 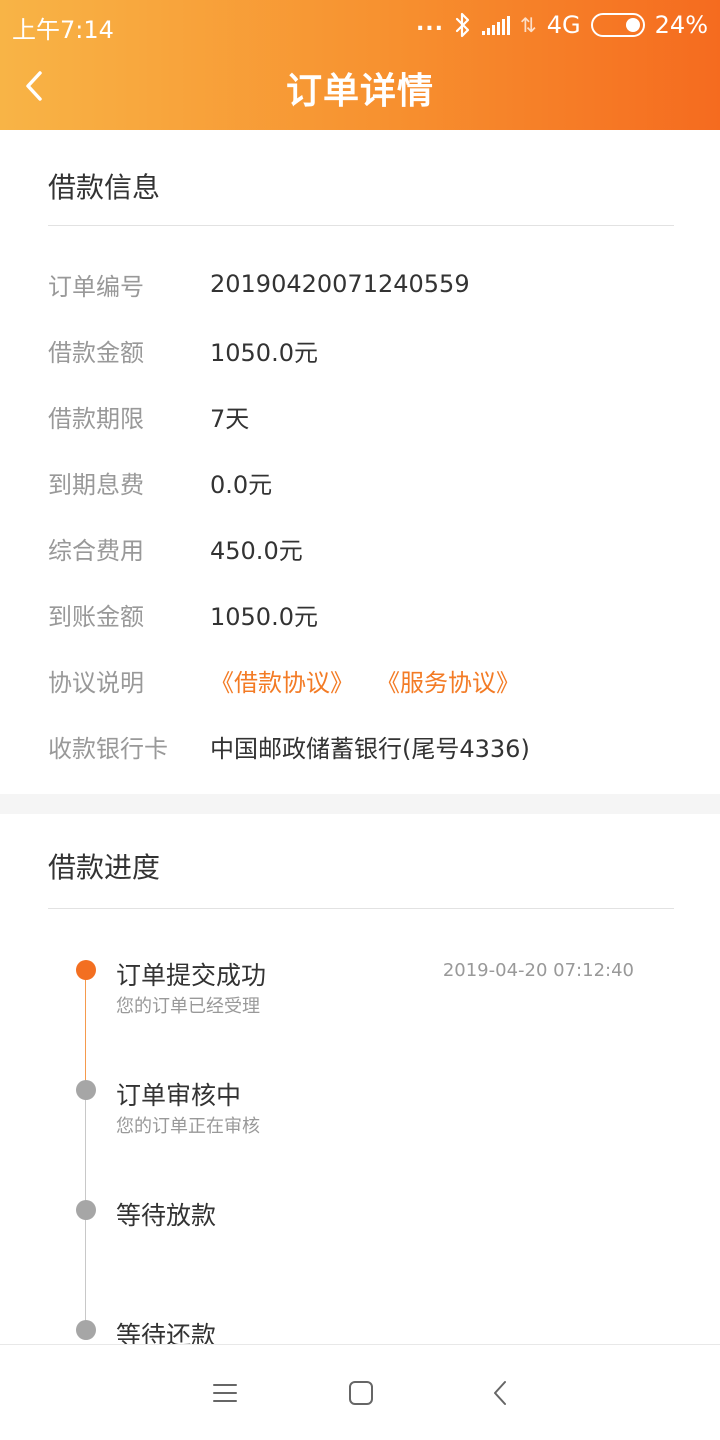 I want to click on info-value: 7天, so click(x=230, y=418).